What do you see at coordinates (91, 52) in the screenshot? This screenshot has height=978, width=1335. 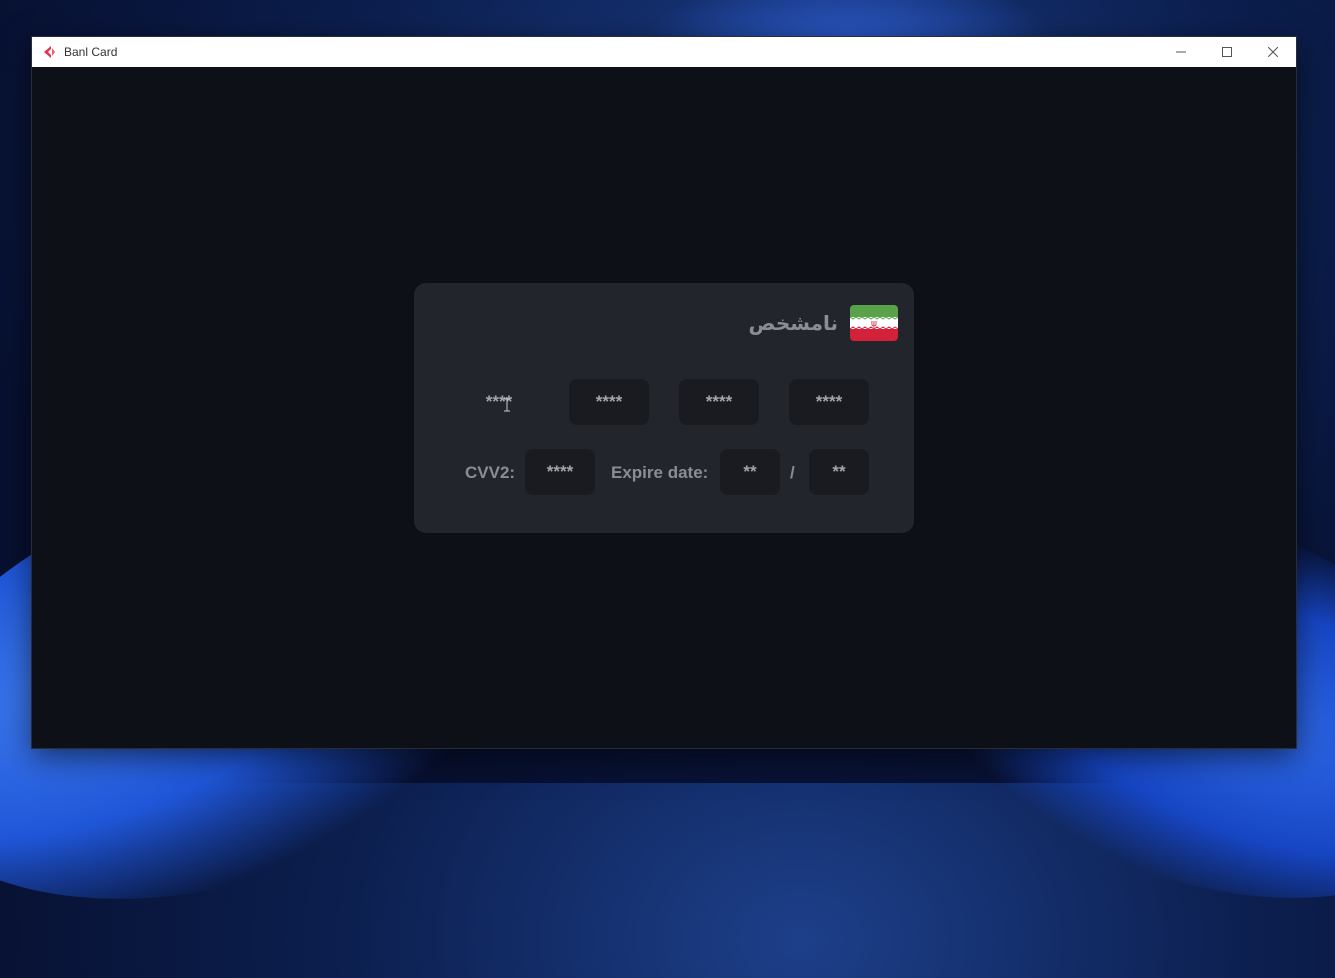 I see `window-title: Banl Card` at bounding box center [91, 52].